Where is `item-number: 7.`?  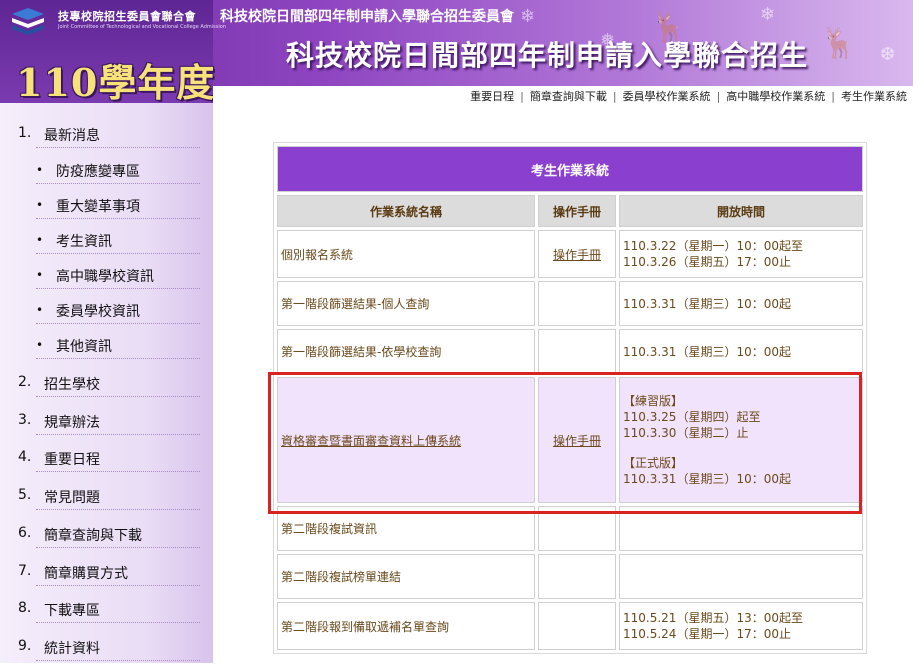 item-number: 7. is located at coordinates (25, 571).